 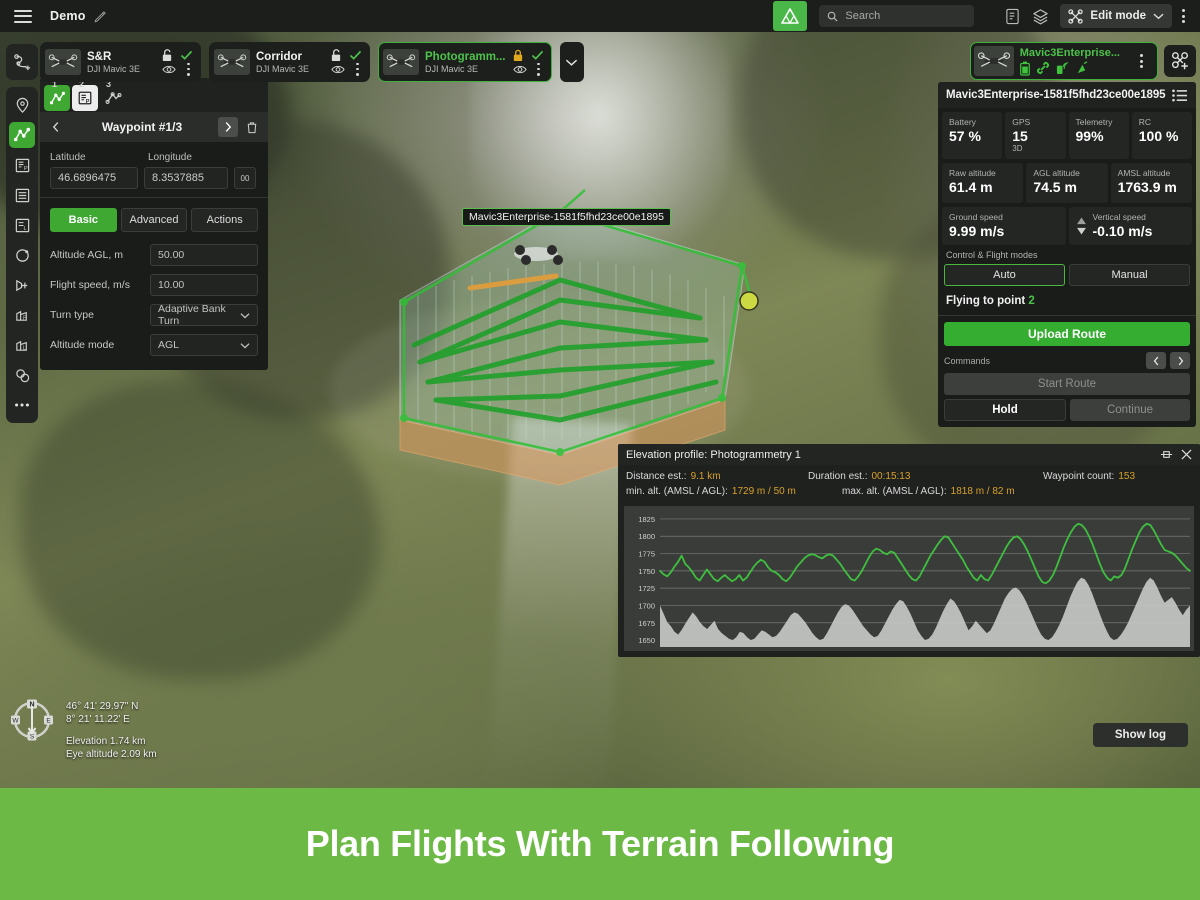 I want to click on longitude-readout: 8° 21' 11.22' E, so click(x=98, y=719).